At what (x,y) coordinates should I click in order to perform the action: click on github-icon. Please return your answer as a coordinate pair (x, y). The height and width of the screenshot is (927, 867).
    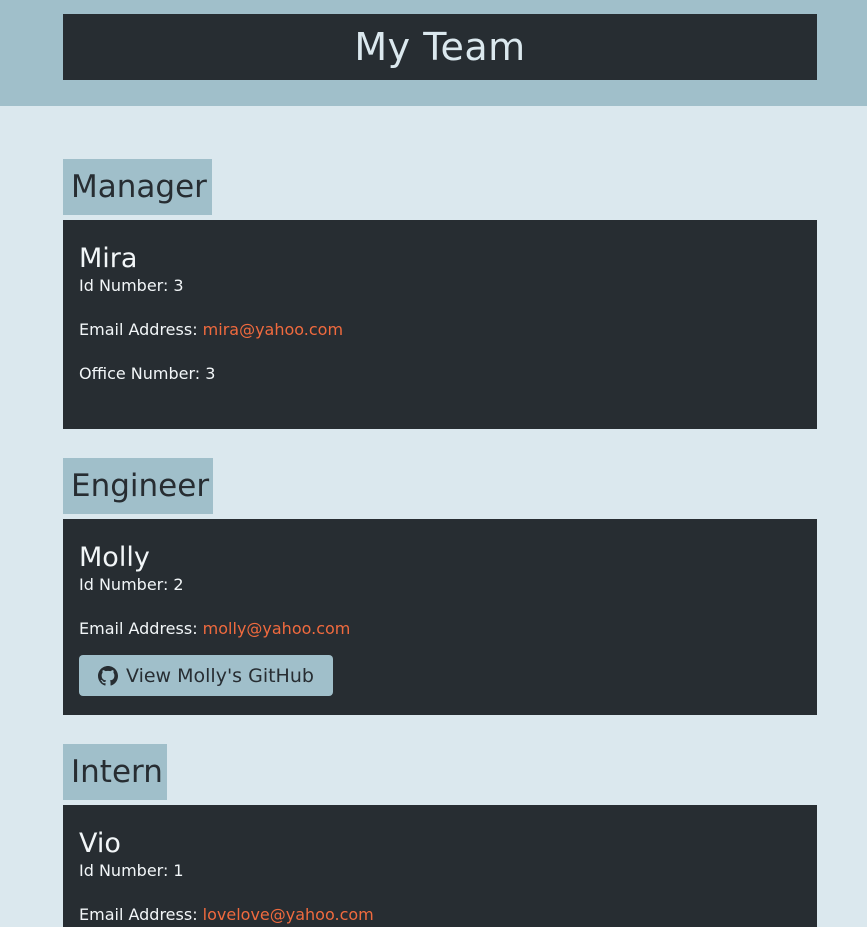
    Looking at the image, I should click on (108, 675).